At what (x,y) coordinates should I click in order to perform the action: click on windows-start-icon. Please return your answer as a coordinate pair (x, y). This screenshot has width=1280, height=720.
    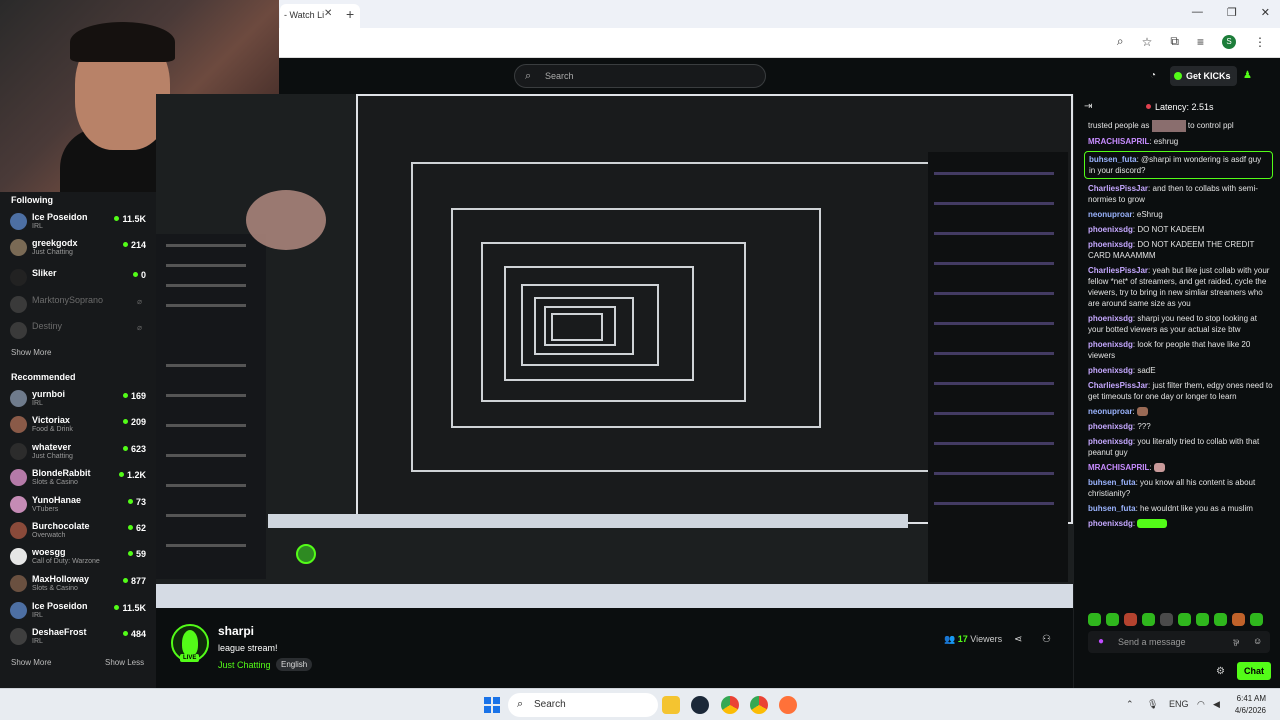
    Looking at the image, I should click on (492, 705).